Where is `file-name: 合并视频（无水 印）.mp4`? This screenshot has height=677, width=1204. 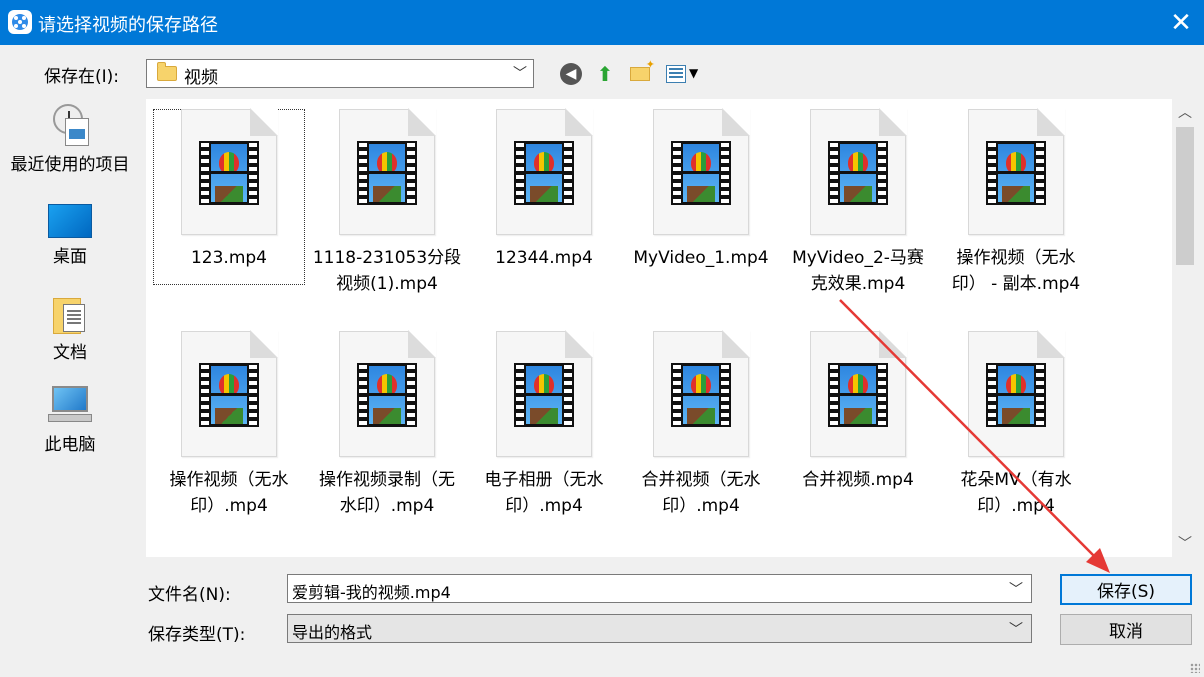
file-name: 合并视频（无水 印）.mp4 is located at coordinates (701, 493).